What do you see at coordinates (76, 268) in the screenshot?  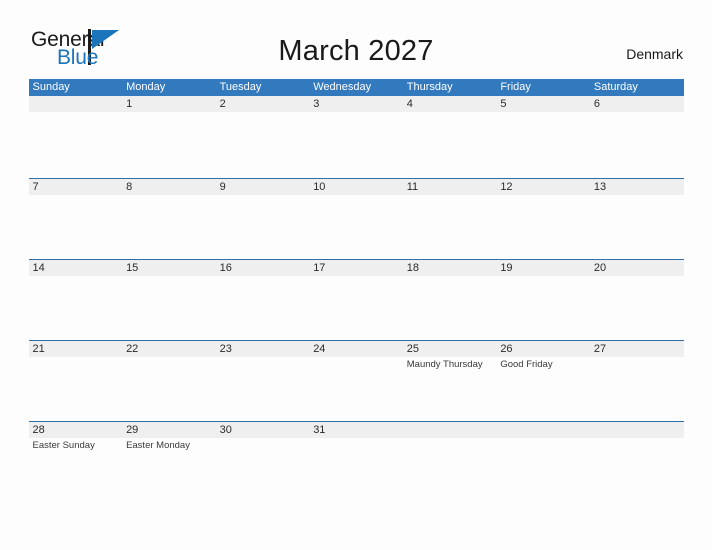 I see `day-number: 14` at bounding box center [76, 268].